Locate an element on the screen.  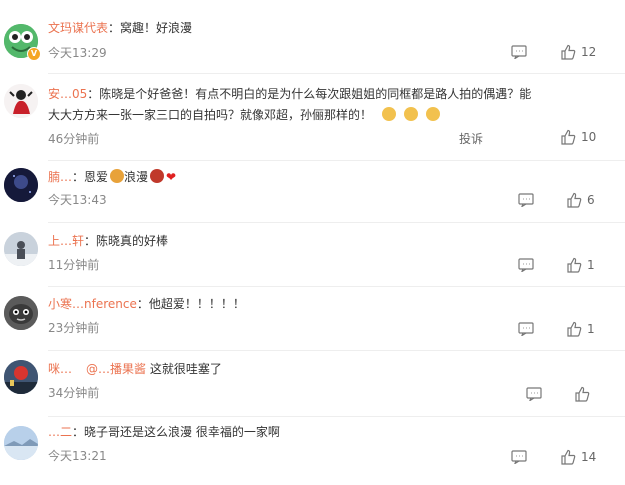
cartoon-avatar-icon is located at coordinates (21, 313).